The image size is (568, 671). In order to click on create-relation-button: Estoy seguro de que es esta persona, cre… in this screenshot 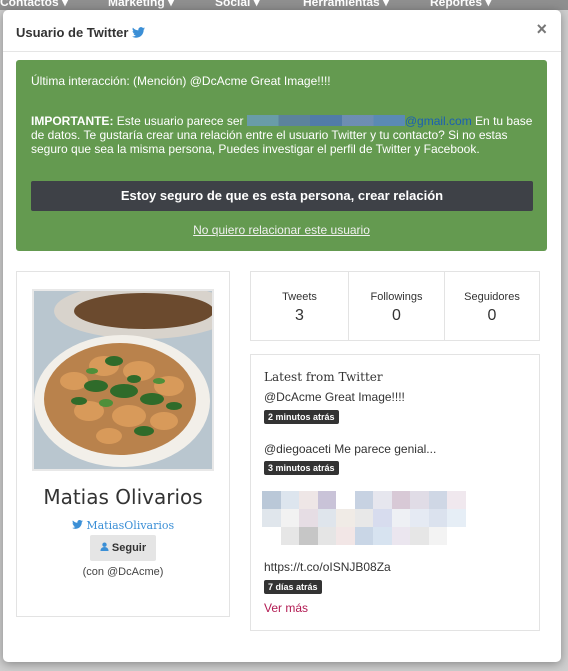, I will do `click(282, 196)`.